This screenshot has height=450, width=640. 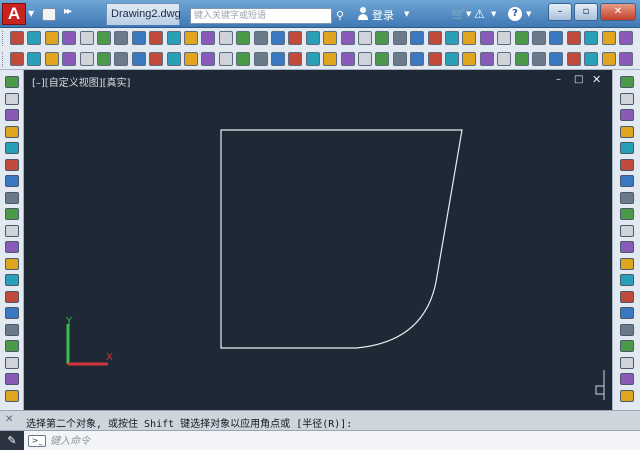 What do you see at coordinates (340, 441) in the screenshot?
I see `command-input` at bounding box center [340, 441].